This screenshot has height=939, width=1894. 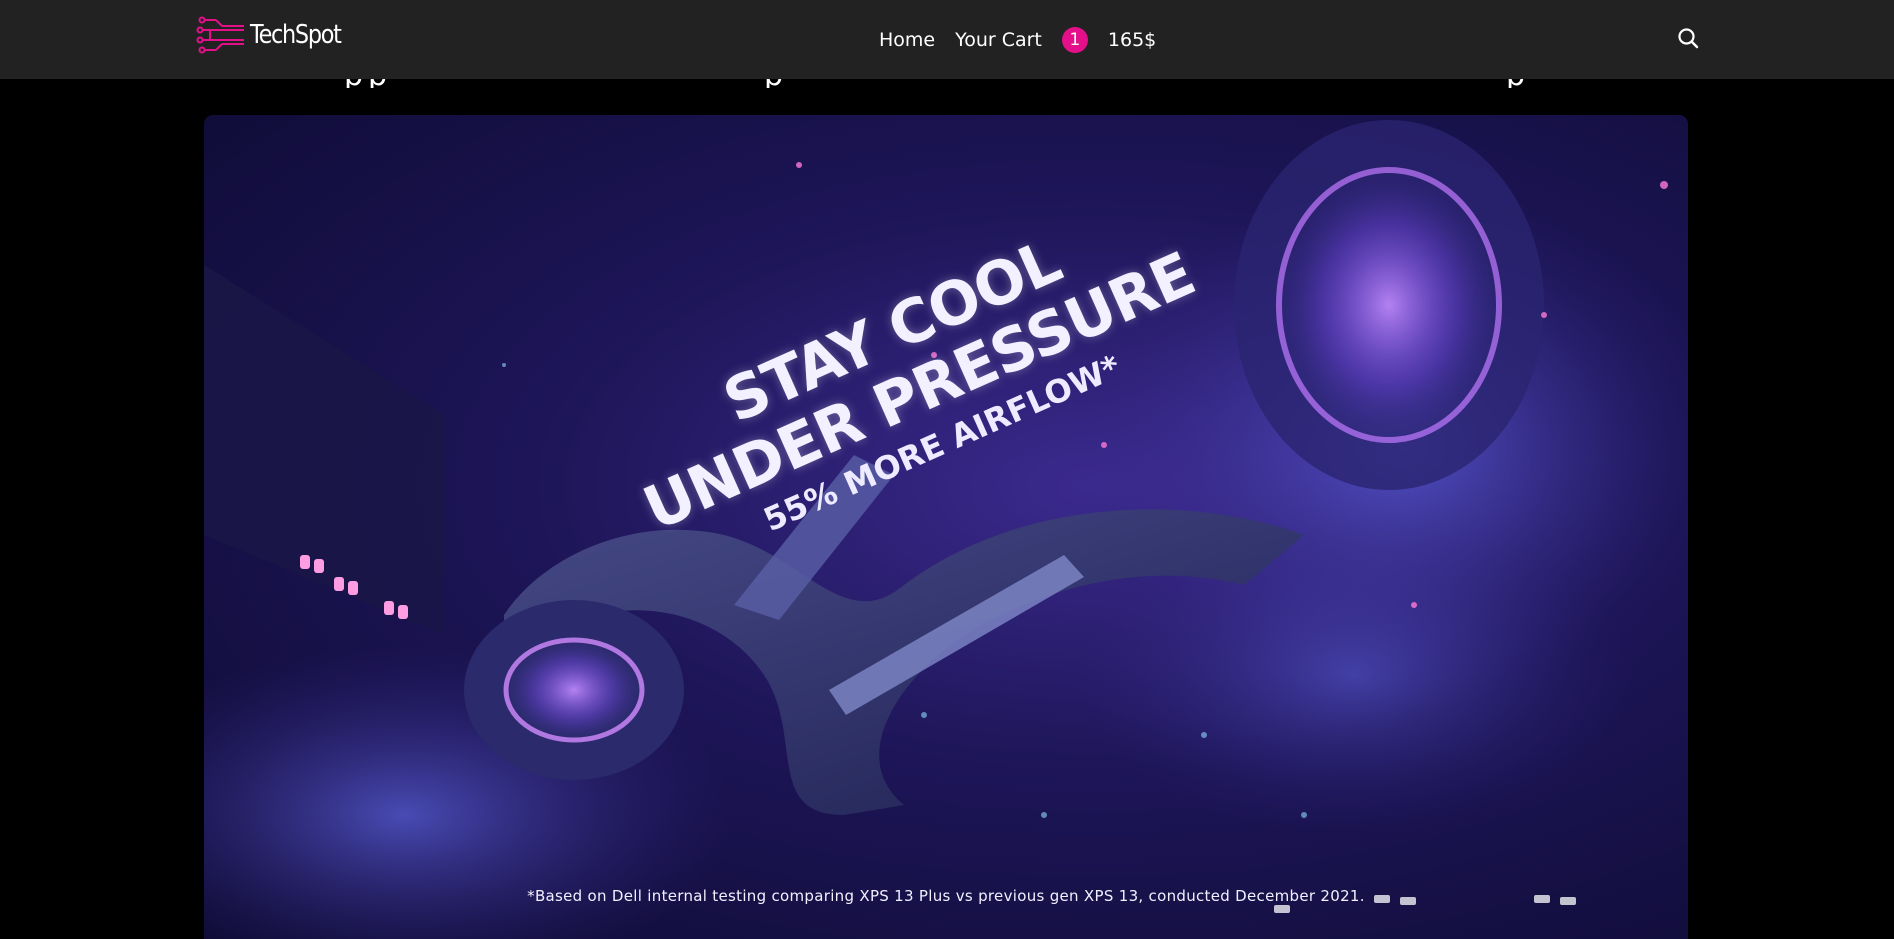 I want to click on circuit-logo-icon, so click(x=220, y=35).